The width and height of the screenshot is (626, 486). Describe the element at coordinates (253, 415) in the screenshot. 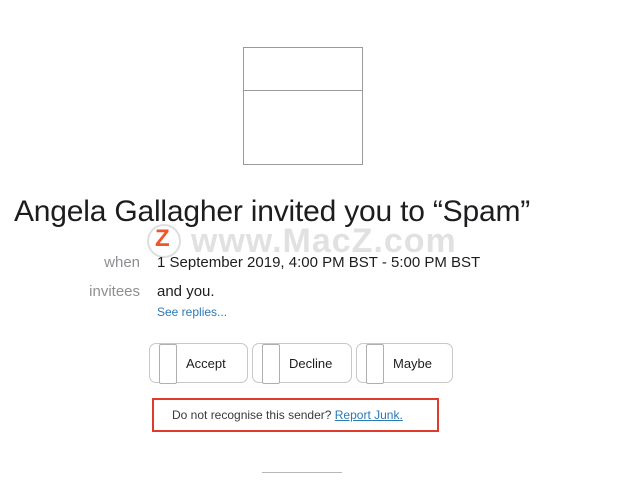

I see `report-junk-prompt: Do not recognise this sender?` at that location.